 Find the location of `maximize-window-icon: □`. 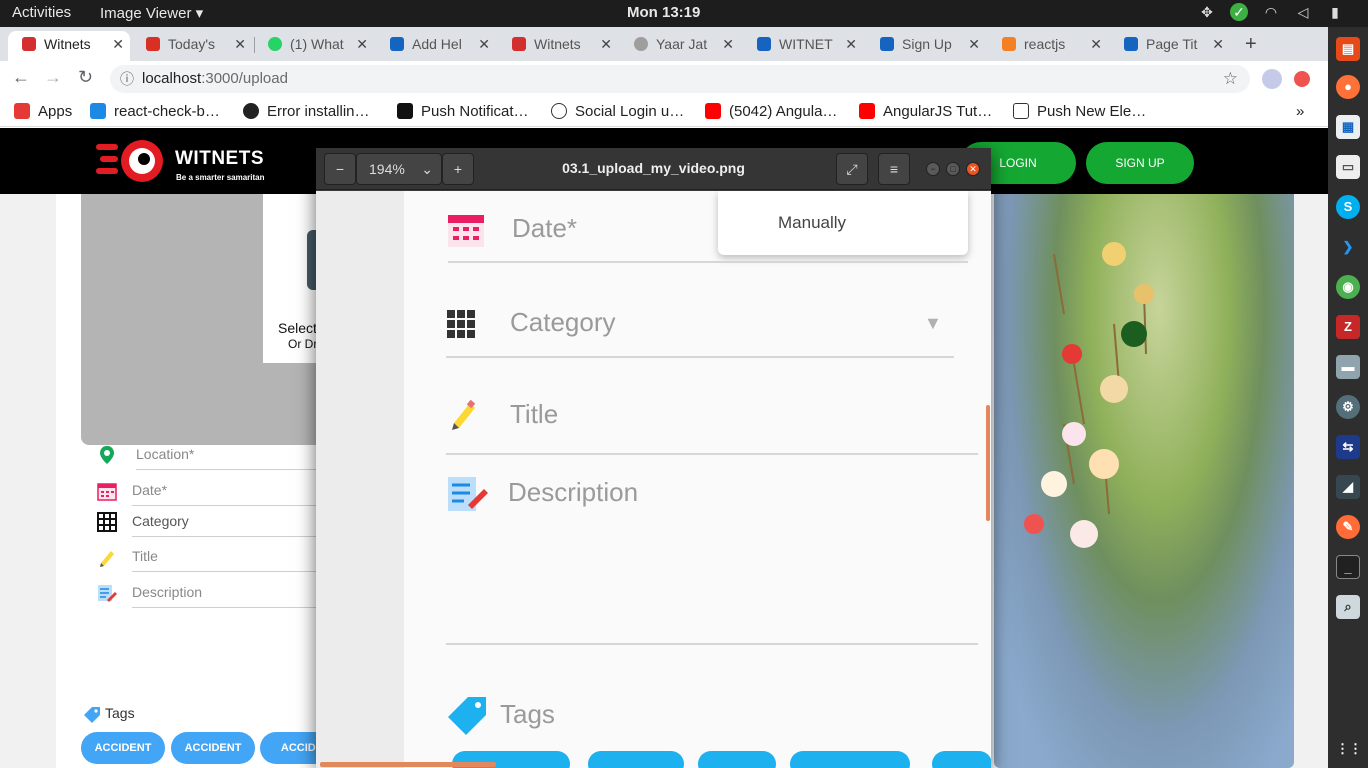

maximize-window-icon: □ is located at coordinates (953, 169).